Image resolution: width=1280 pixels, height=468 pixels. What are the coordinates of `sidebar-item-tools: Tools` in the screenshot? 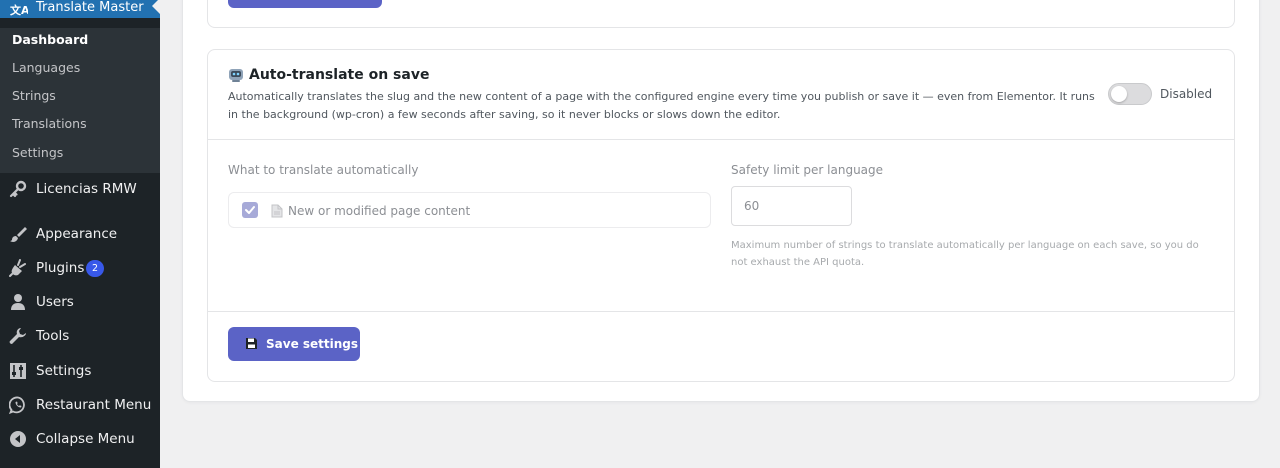 It's located at (80, 336).